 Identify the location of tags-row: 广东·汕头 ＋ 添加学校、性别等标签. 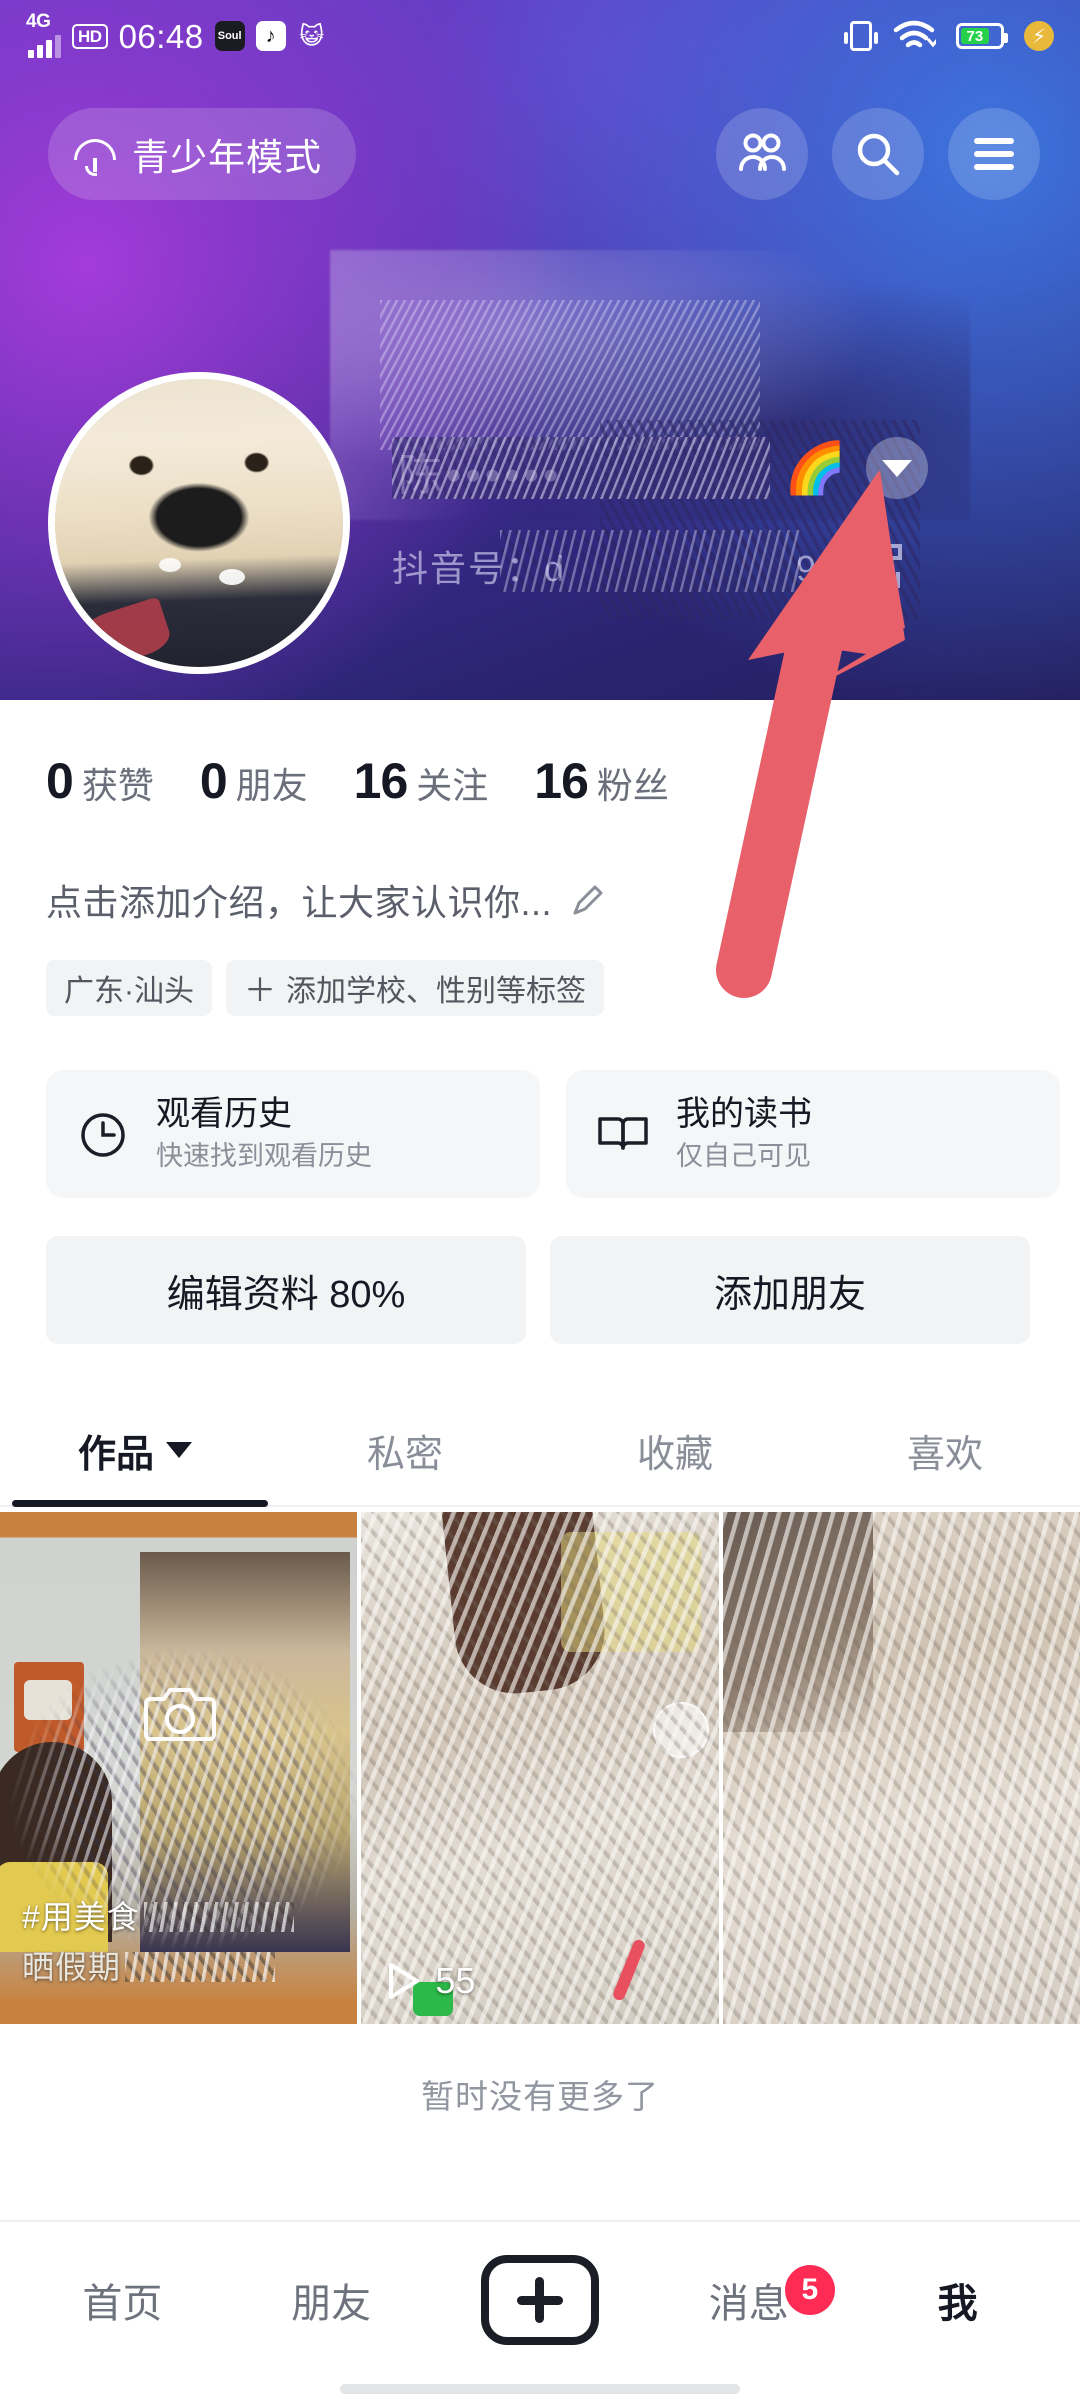
(325, 988).